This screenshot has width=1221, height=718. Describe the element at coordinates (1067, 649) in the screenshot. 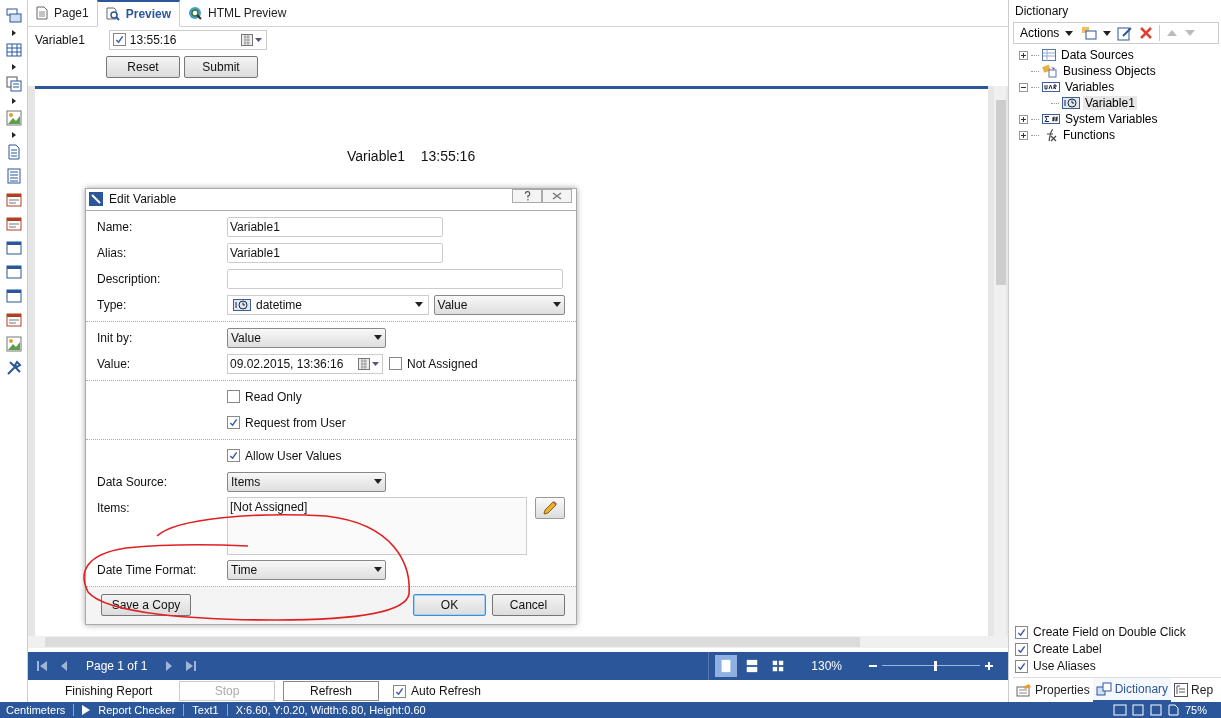

I see `checkbox-label: Create Label` at that location.